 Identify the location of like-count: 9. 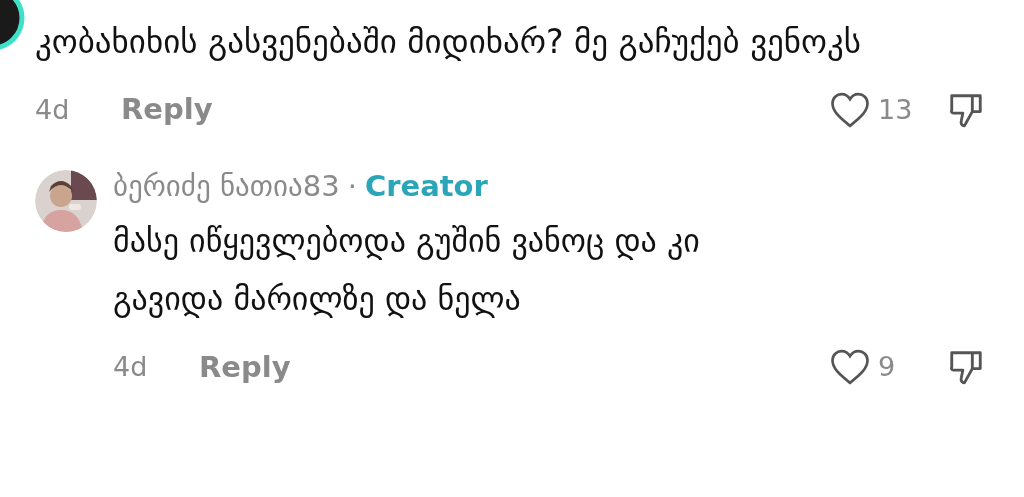
(887, 367).